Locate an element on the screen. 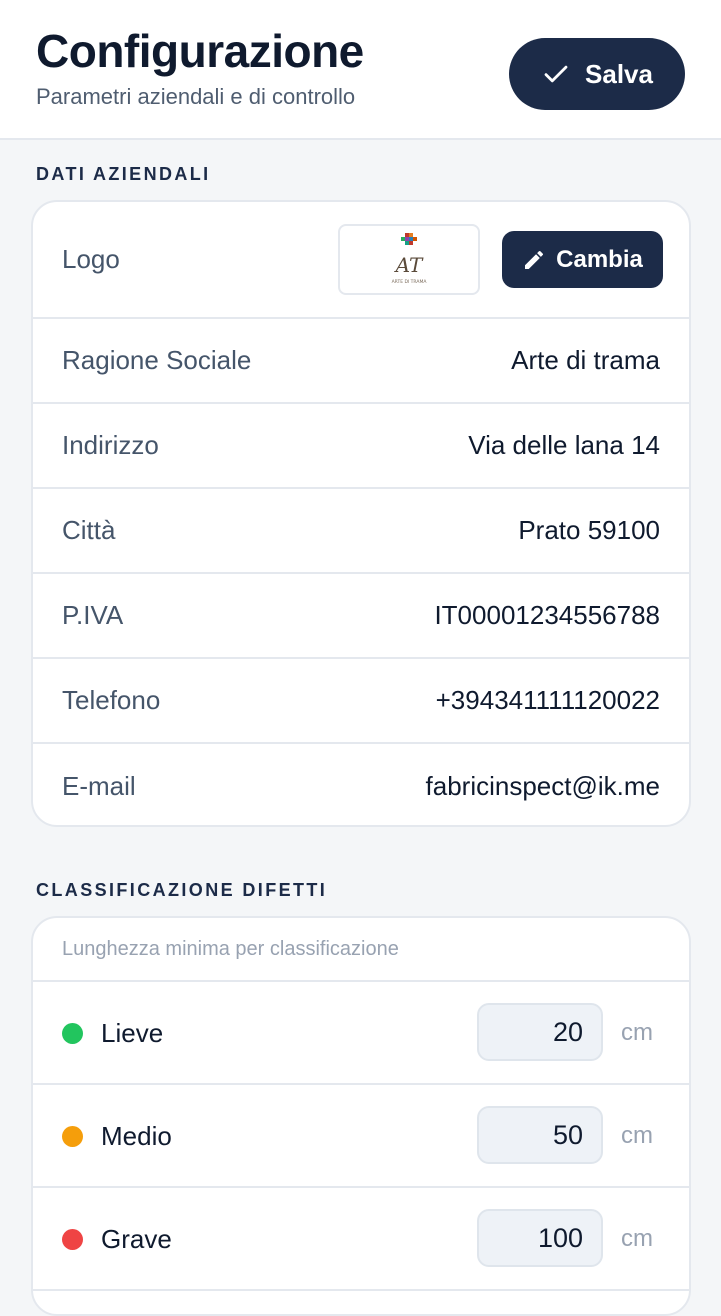 The image size is (721, 1316). lieve-length-input: 20 is located at coordinates (540, 1032).